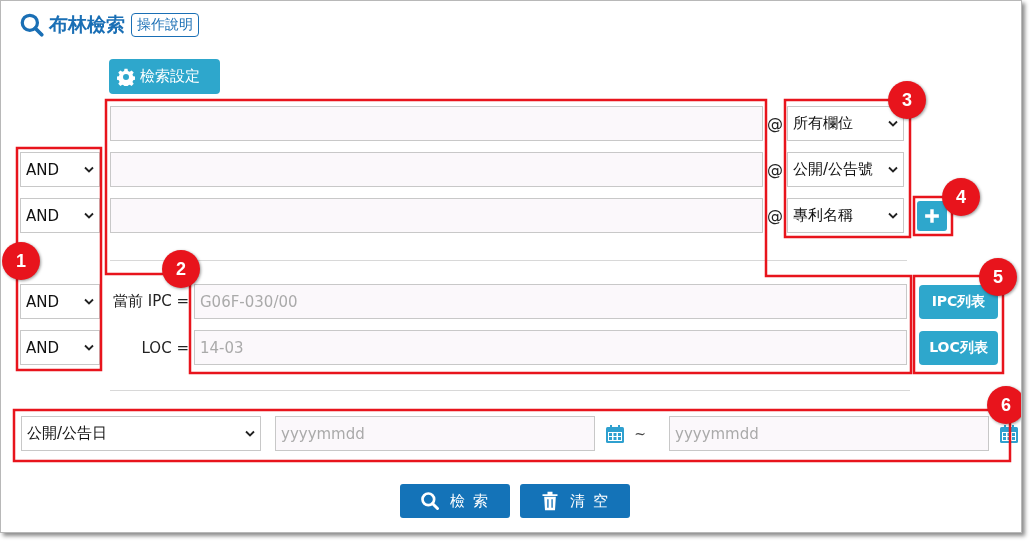 The image size is (1033, 544). What do you see at coordinates (165, 347) in the screenshot?
I see `field-label: LOC =` at bounding box center [165, 347].